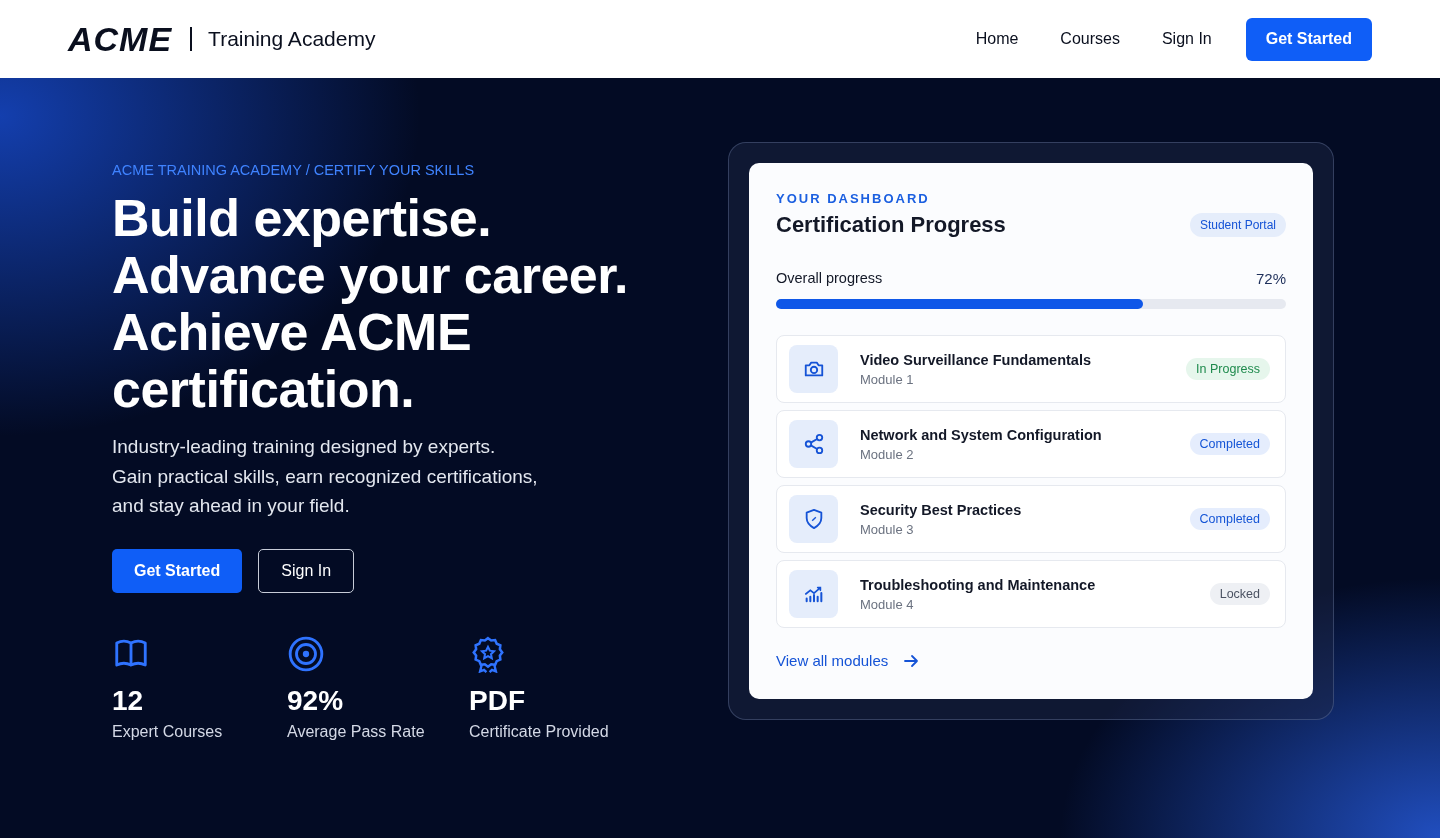 The width and height of the screenshot is (1440, 838). What do you see at coordinates (294, 170) in the screenshot?
I see `hero-eyebrow: ACME TRAINING ACADEMY / CERTIFY YOUR SKILLS` at bounding box center [294, 170].